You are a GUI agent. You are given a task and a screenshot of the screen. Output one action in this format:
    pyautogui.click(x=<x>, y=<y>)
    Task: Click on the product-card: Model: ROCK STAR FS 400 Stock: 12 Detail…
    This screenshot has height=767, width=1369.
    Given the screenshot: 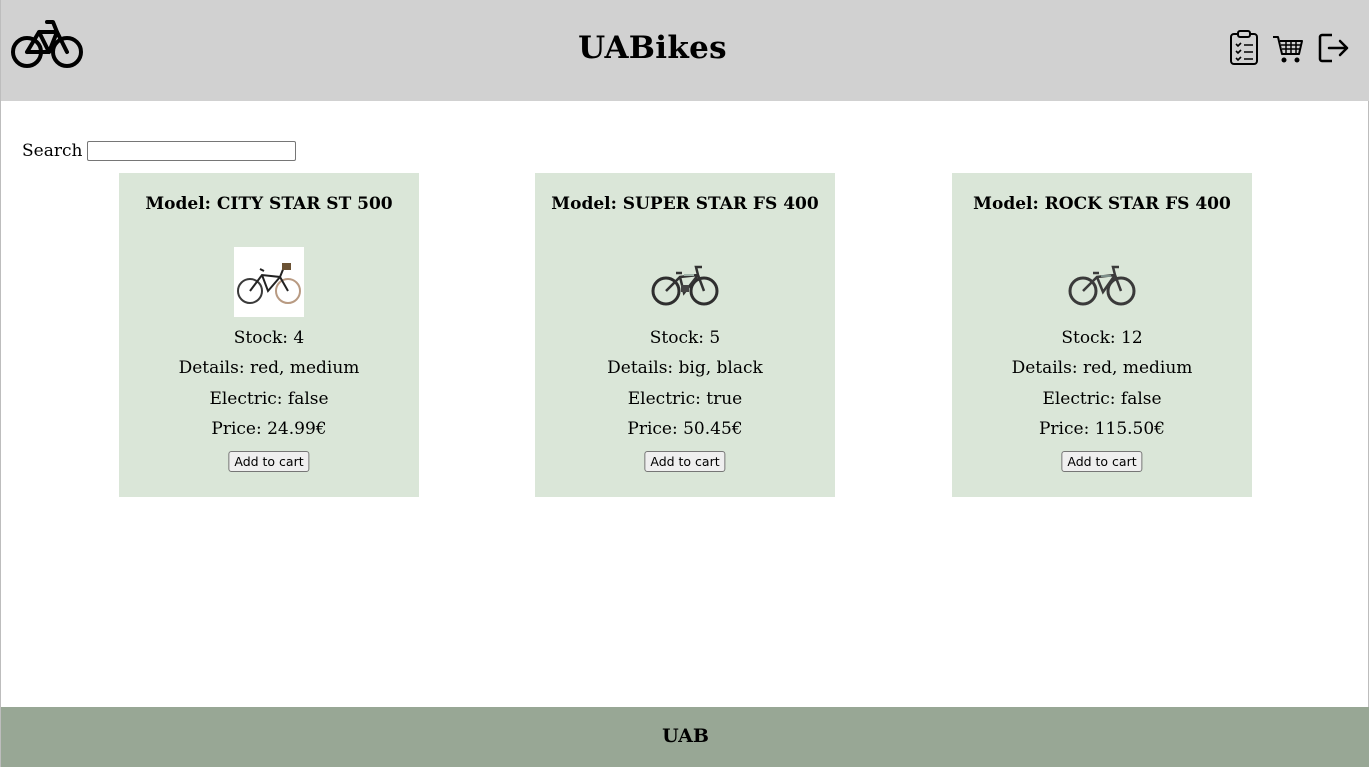 What is the action you would take?
    pyautogui.click(x=1102, y=335)
    